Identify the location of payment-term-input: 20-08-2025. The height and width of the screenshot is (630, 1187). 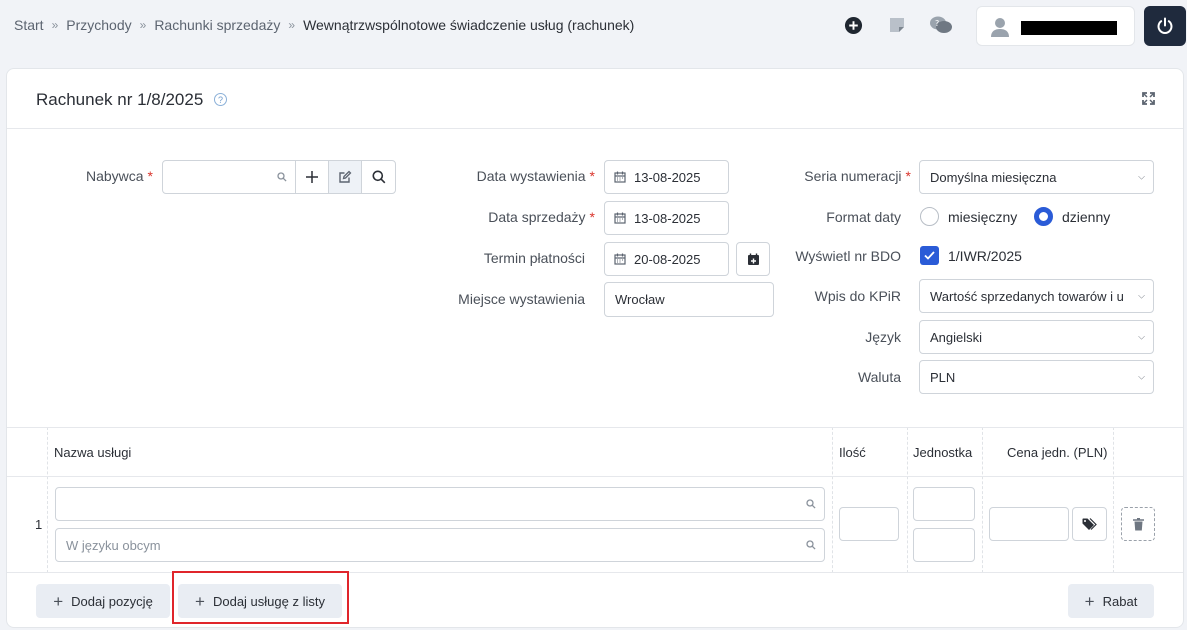
(666, 259).